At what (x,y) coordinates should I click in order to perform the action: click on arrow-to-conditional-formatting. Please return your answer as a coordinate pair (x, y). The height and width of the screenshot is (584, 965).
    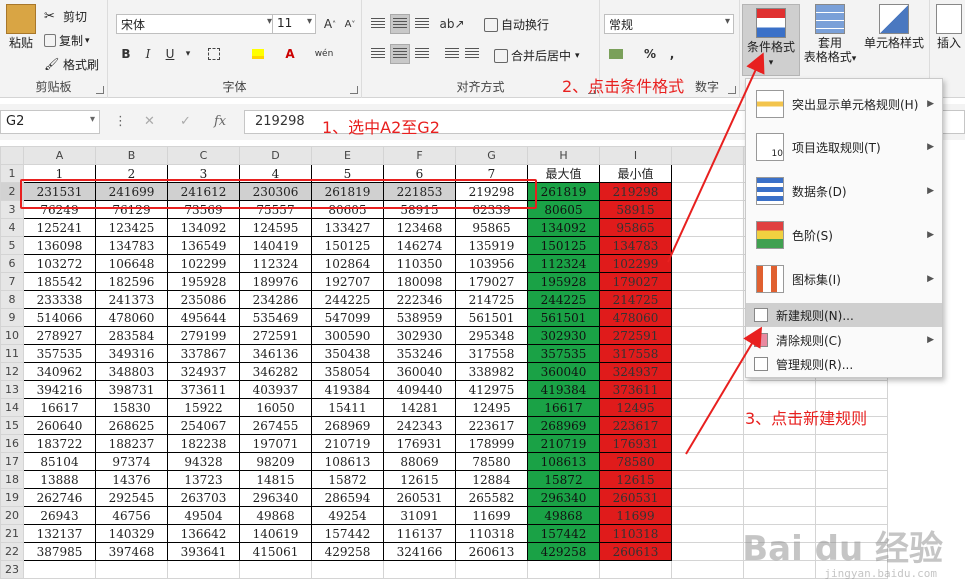
    Looking at the image, I should click on (716, 157).